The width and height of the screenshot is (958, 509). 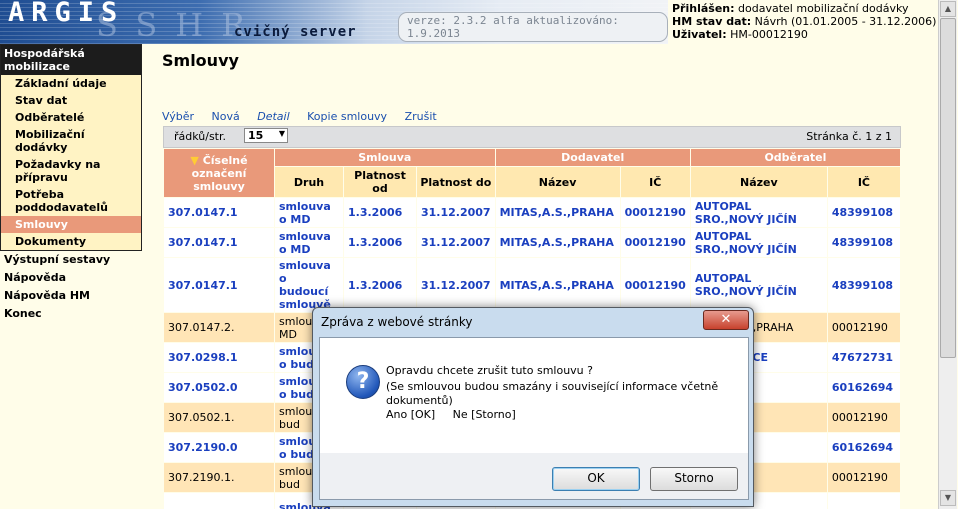 I want to click on column-group-smlouva: Smlouva, so click(x=385, y=157).